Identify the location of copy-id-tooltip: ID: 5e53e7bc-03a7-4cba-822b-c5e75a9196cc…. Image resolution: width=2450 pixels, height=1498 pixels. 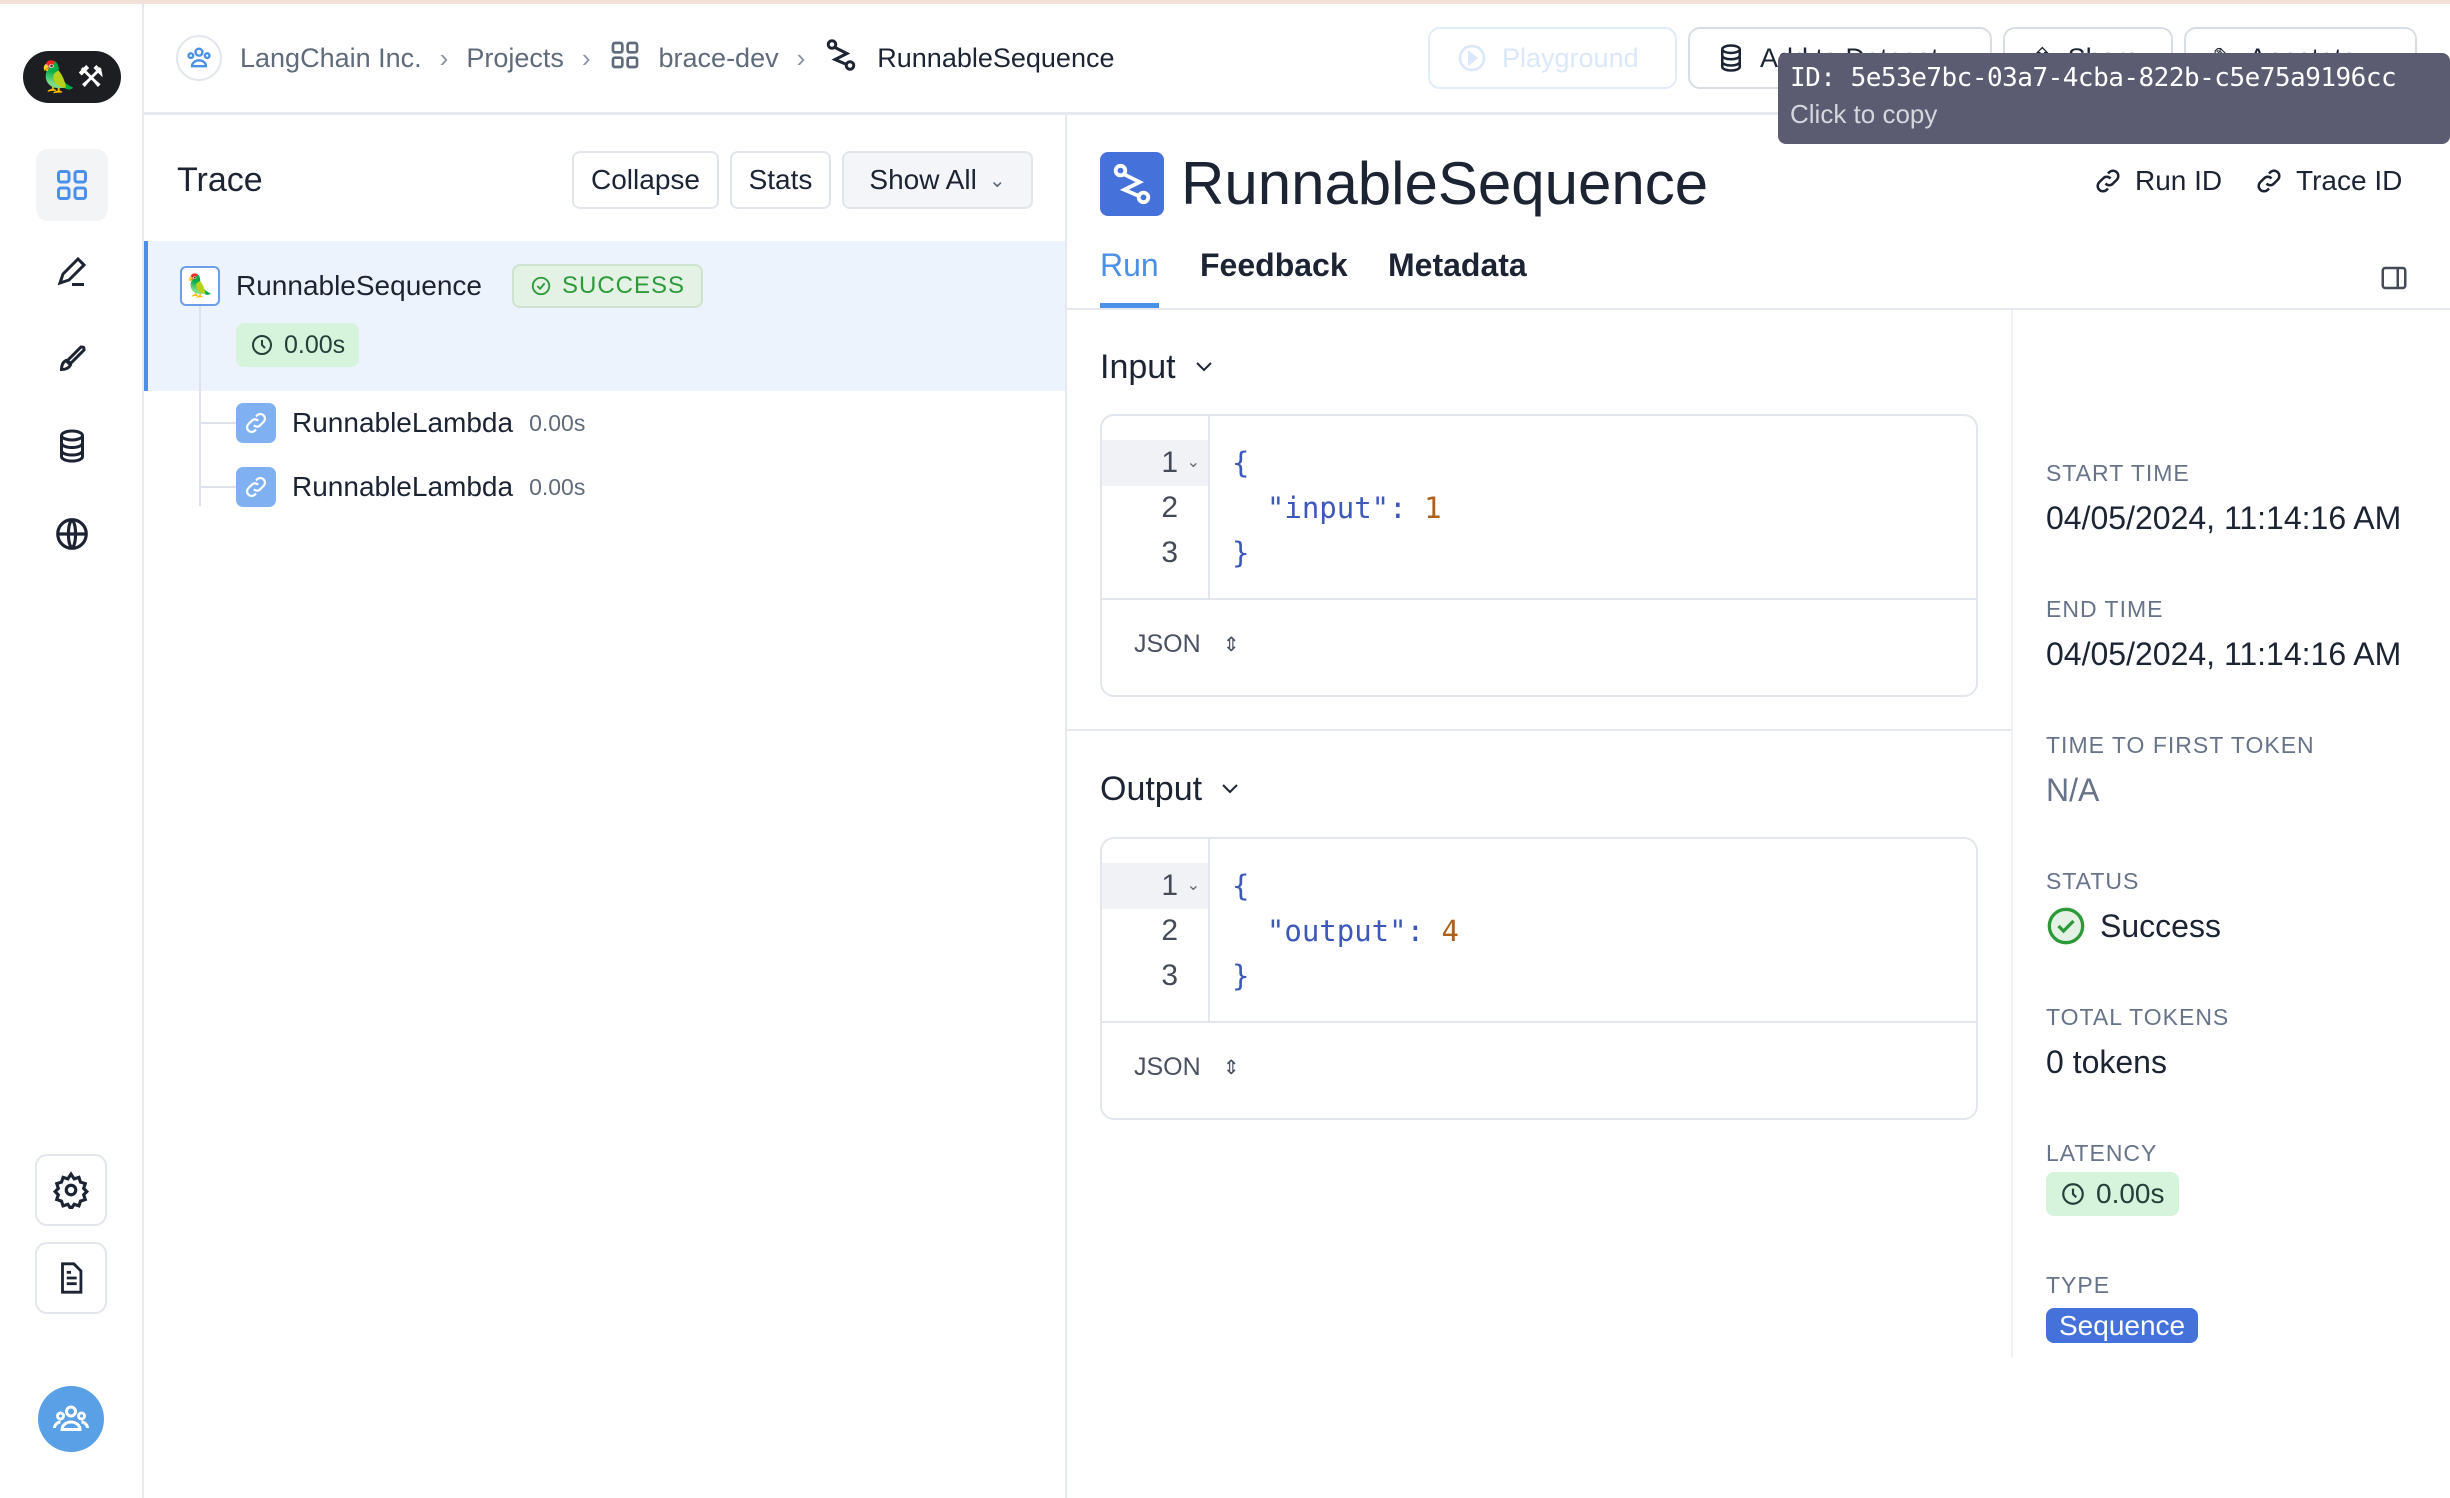
(2114, 98).